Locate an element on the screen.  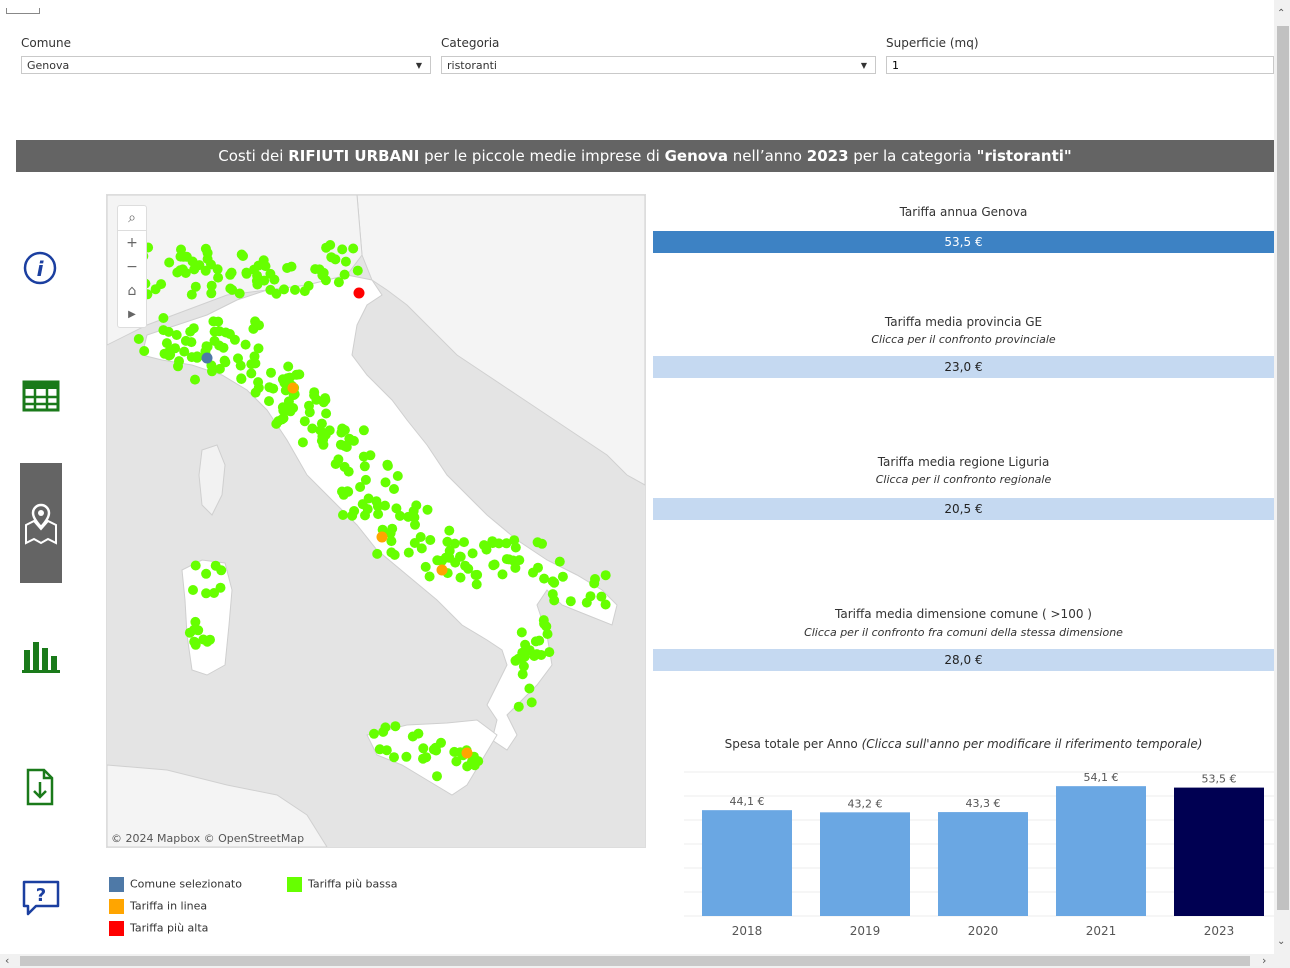
horizontal-scroll-thumb is located at coordinates (635, 961).